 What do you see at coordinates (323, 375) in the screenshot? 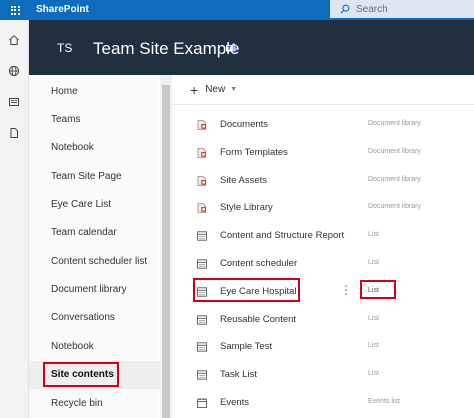
I see `content-row-task-list: Task List List` at bounding box center [323, 375].